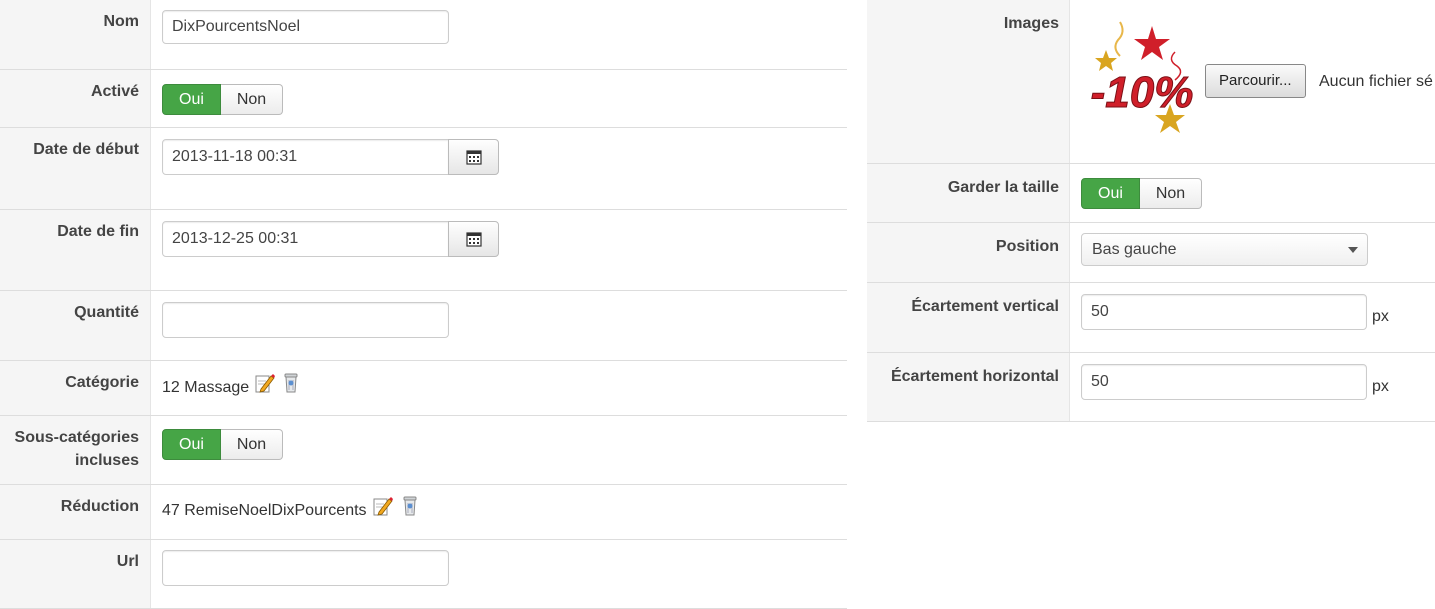 The image size is (1435, 609). Describe the element at coordinates (968, 317) in the screenshot. I see `label-ecart-vertical: Écartement vertical` at that location.